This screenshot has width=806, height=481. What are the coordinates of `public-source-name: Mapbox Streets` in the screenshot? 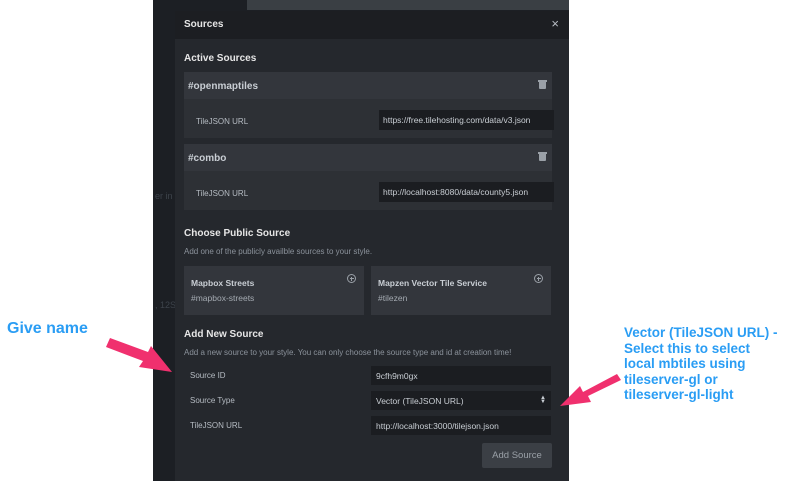 It's located at (223, 283).